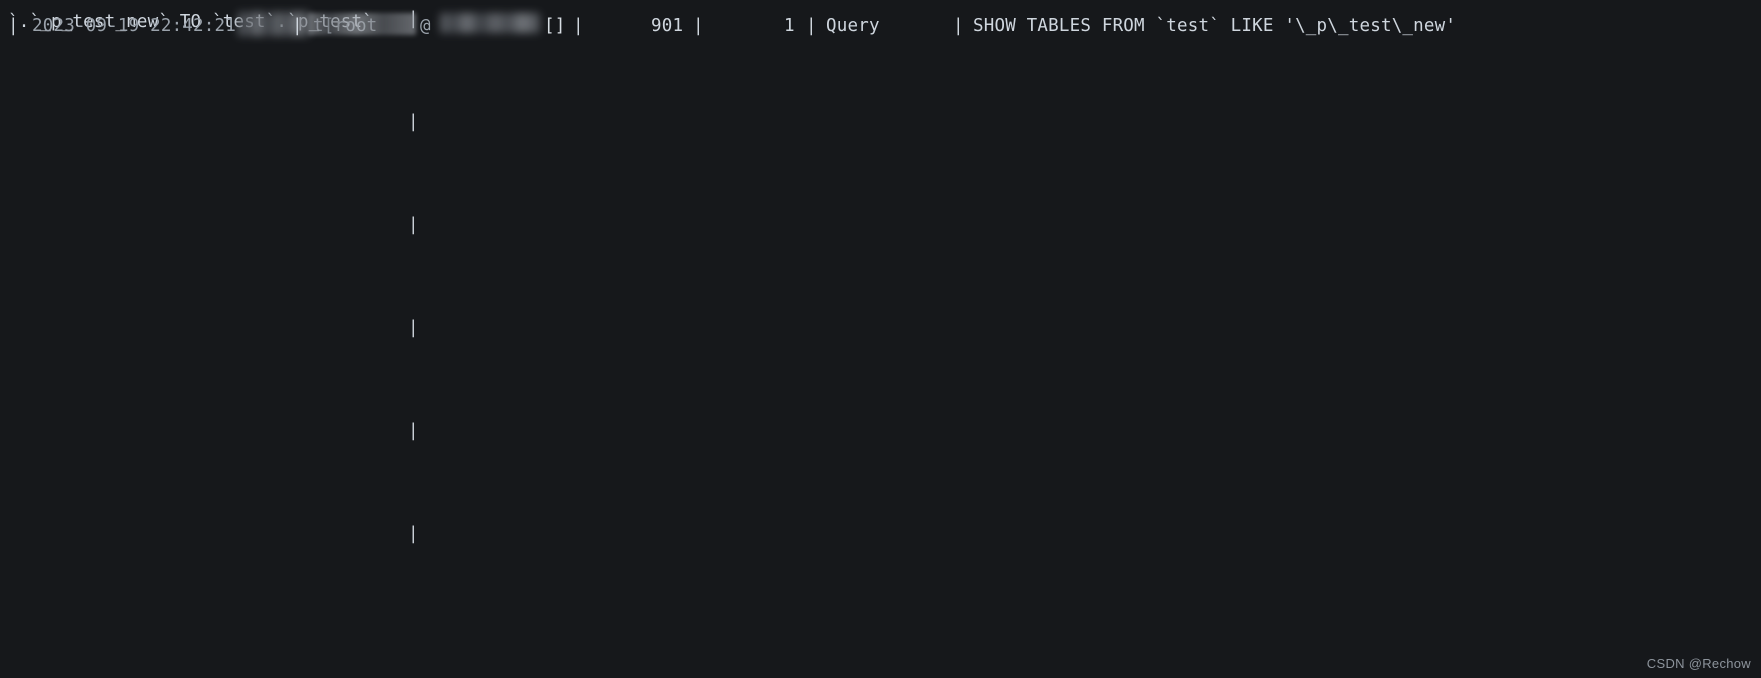 The image size is (1761, 678). I want to click on user-label: t[root, so click(345, 25).